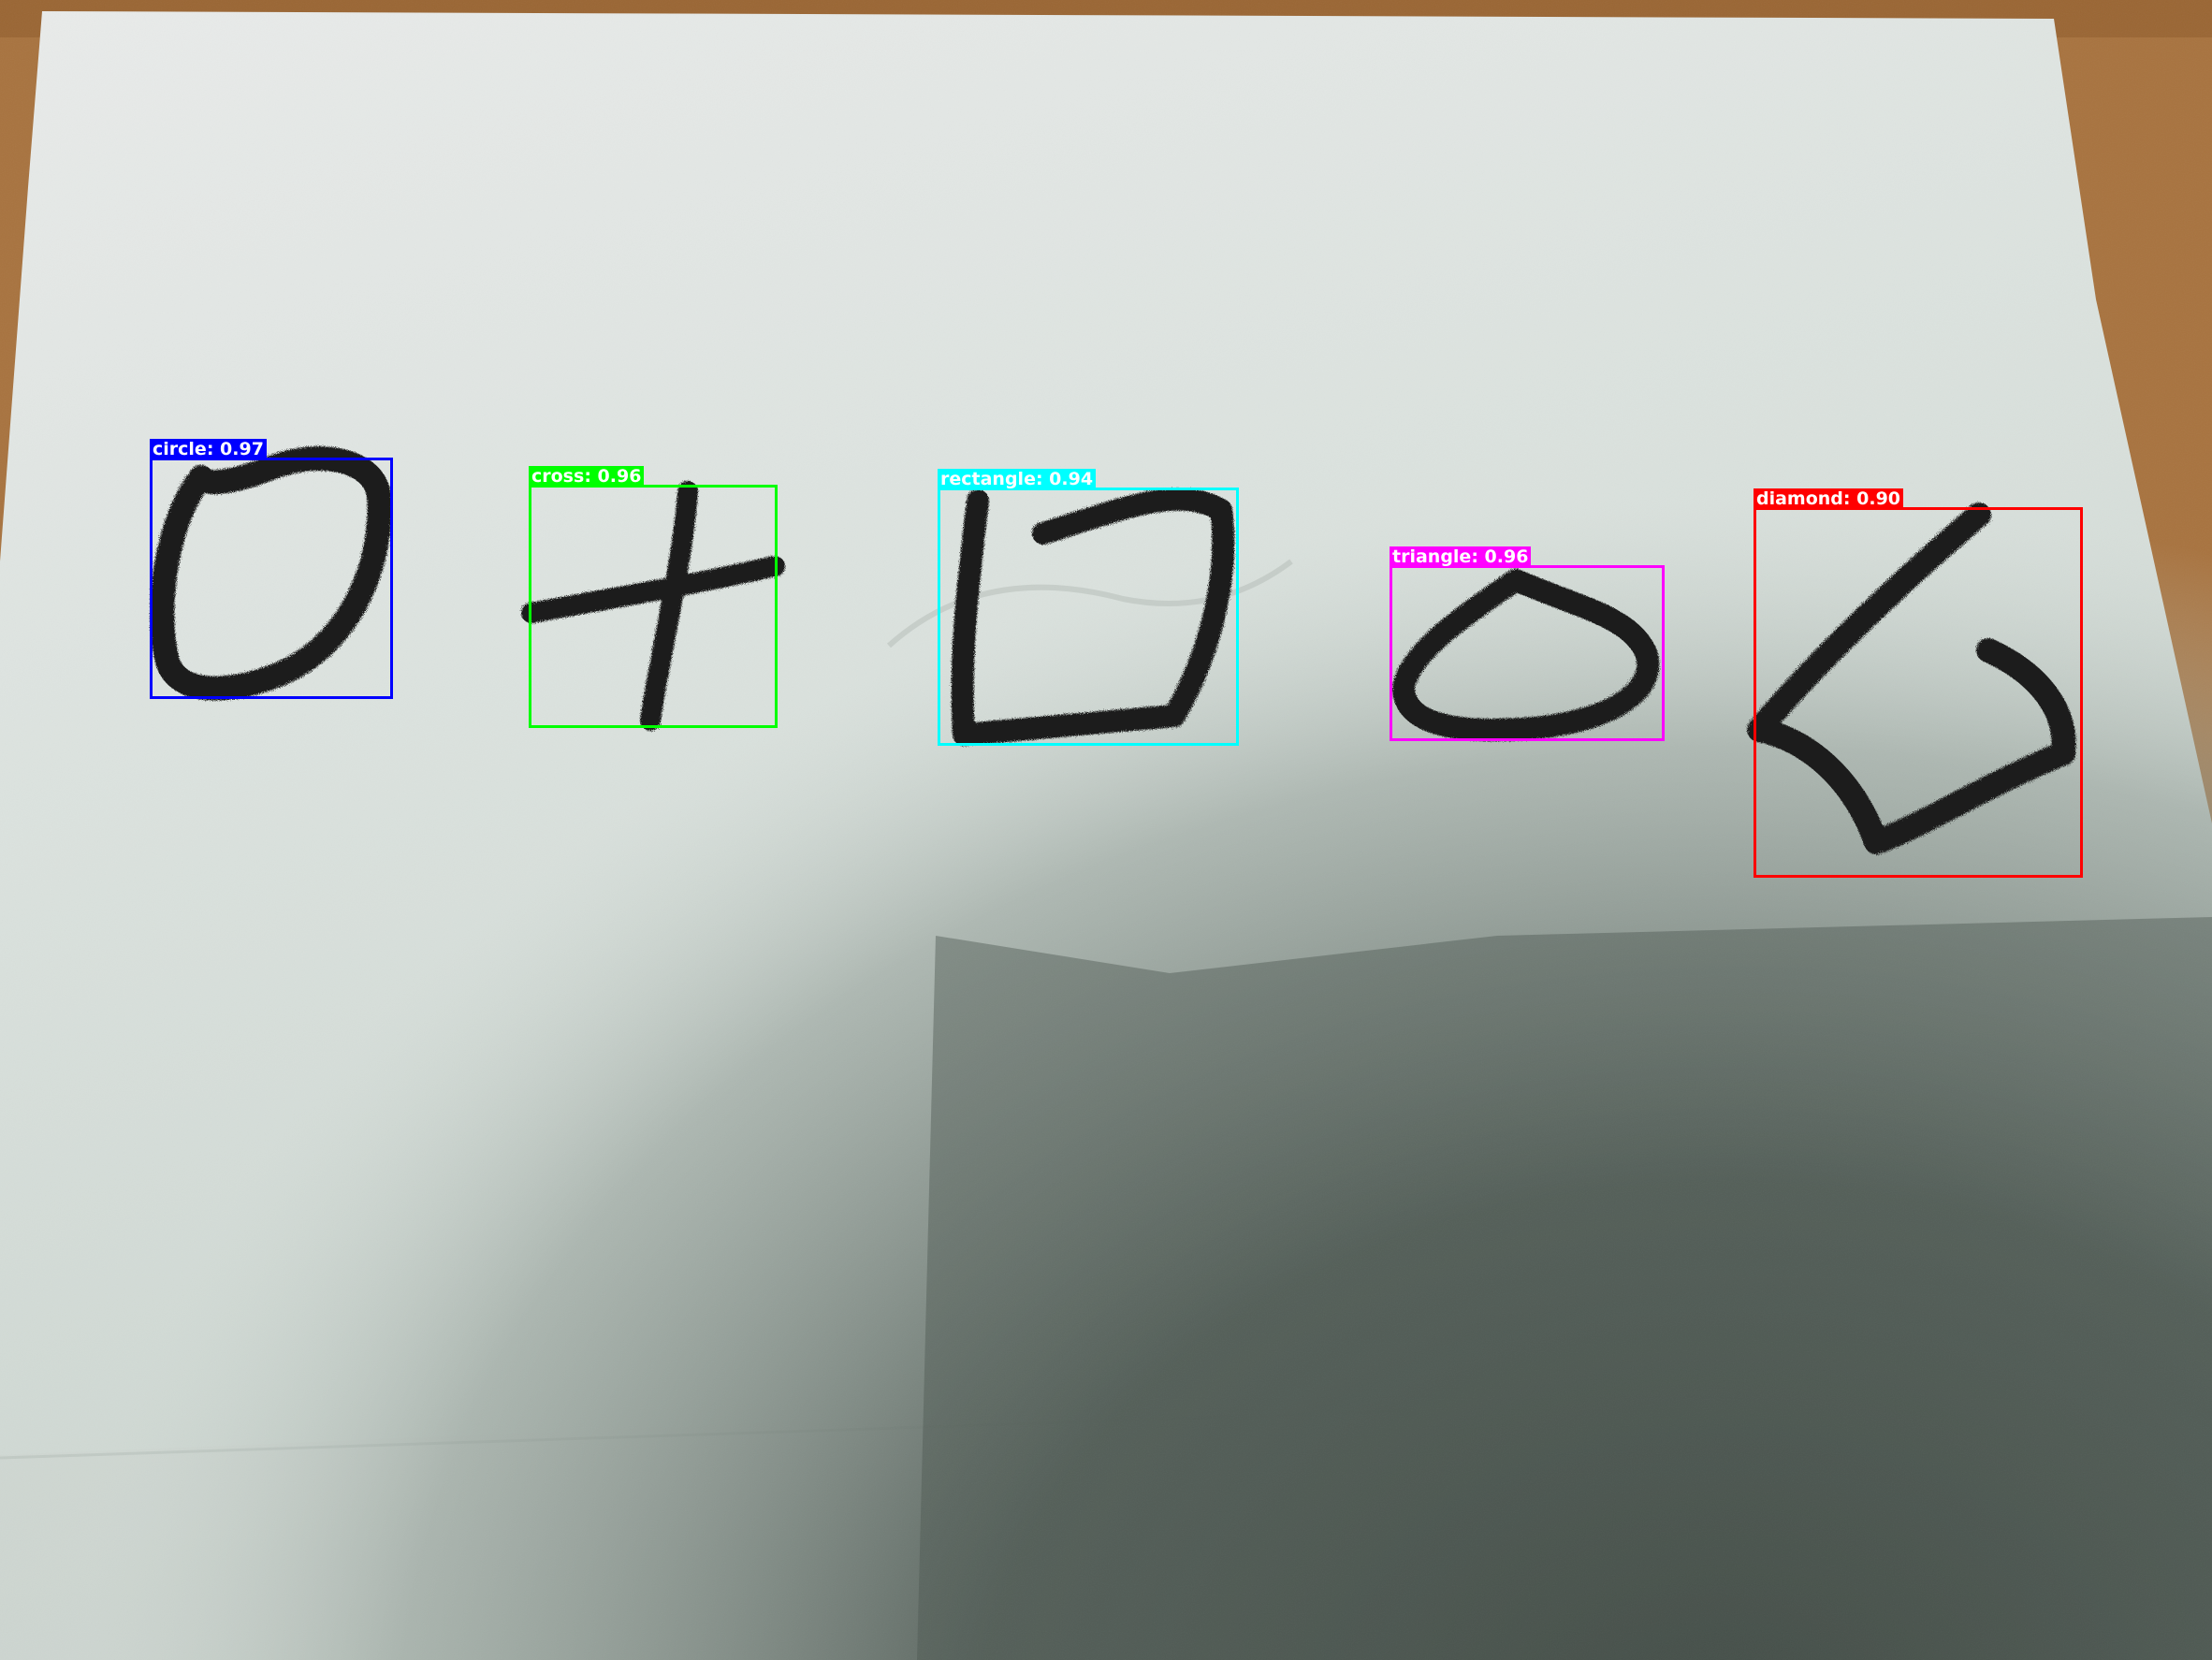 The height and width of the screenshot is (1660, 2212). I want to click on detection-box-triangle: triangle: 0.96, so click(1527, 643).